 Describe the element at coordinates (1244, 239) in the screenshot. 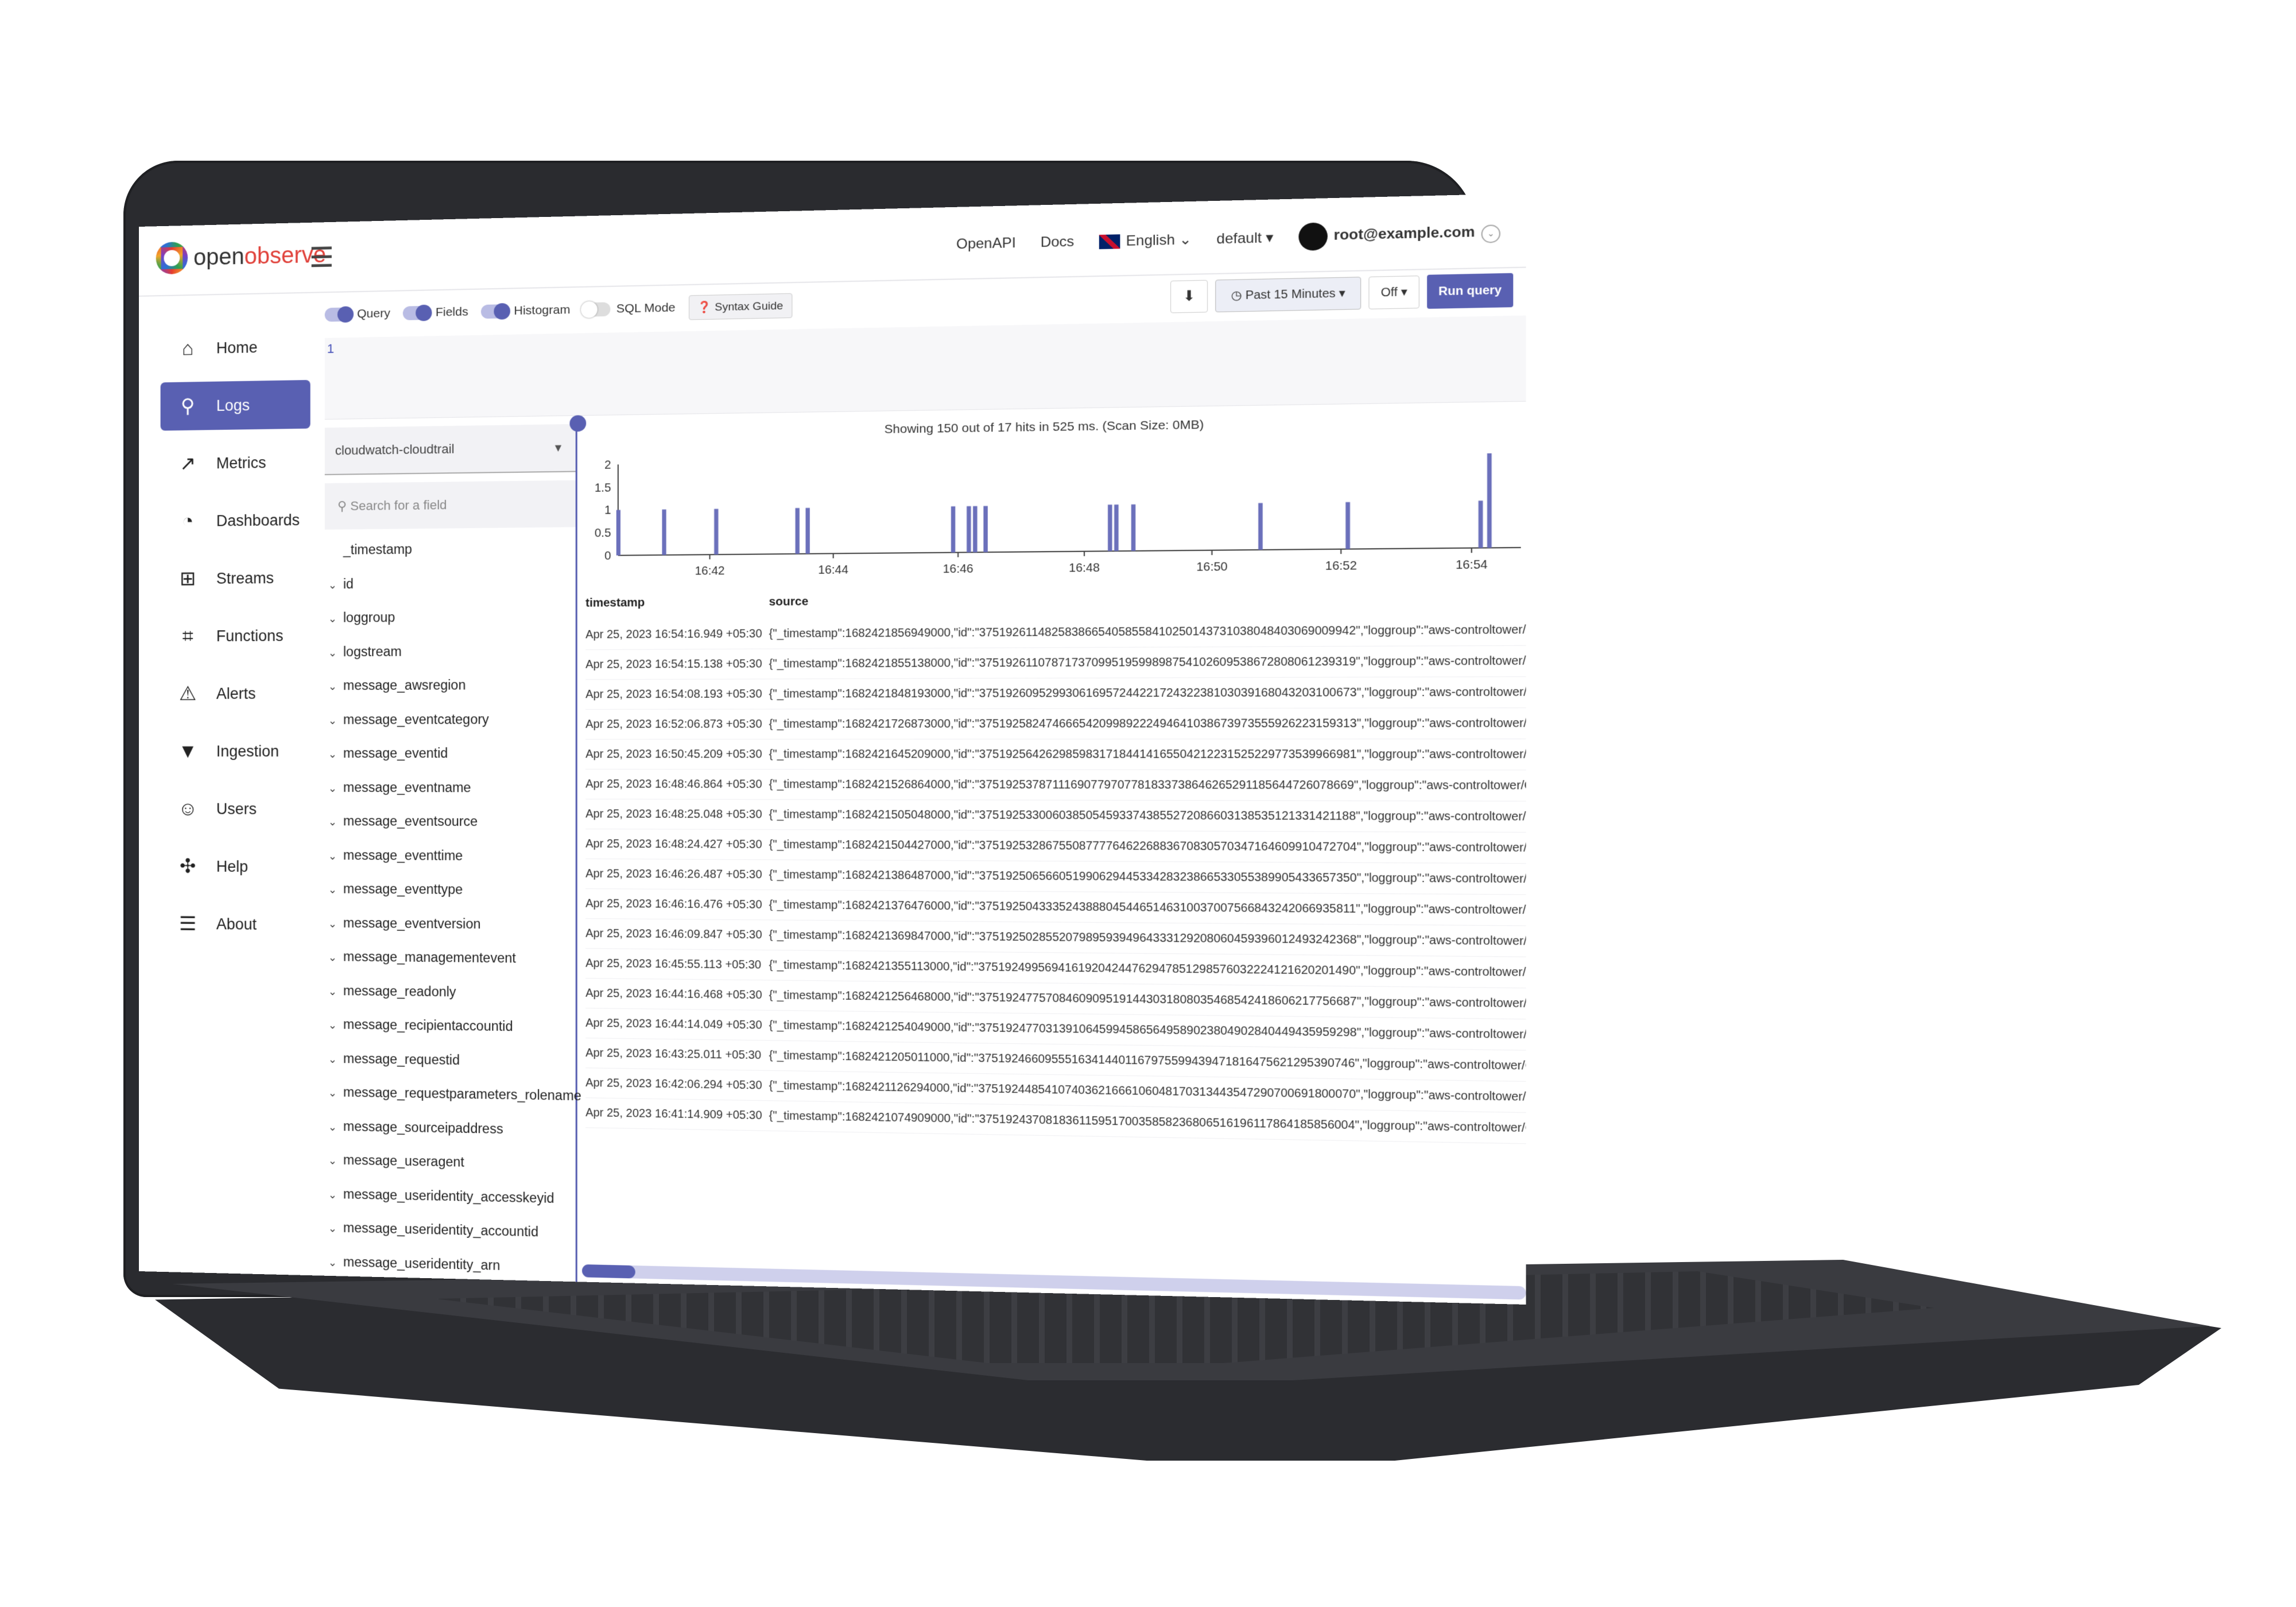

I see `org-select: default ▾` at that location.